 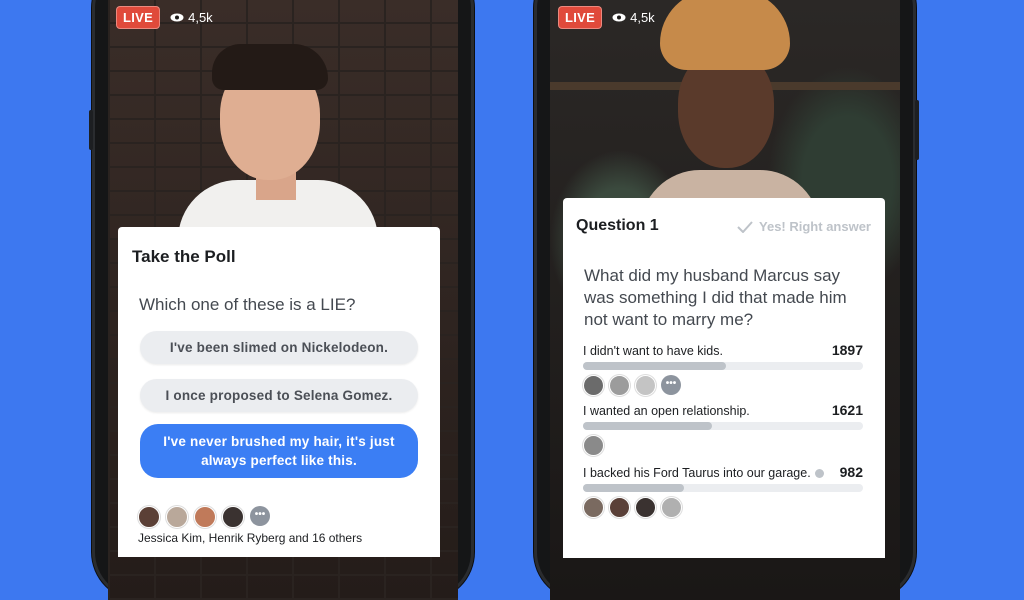 What do you see at coordinates (819, 473) in the screenshot?
I see `info-dot-icon` at bounding box center [819, 473].